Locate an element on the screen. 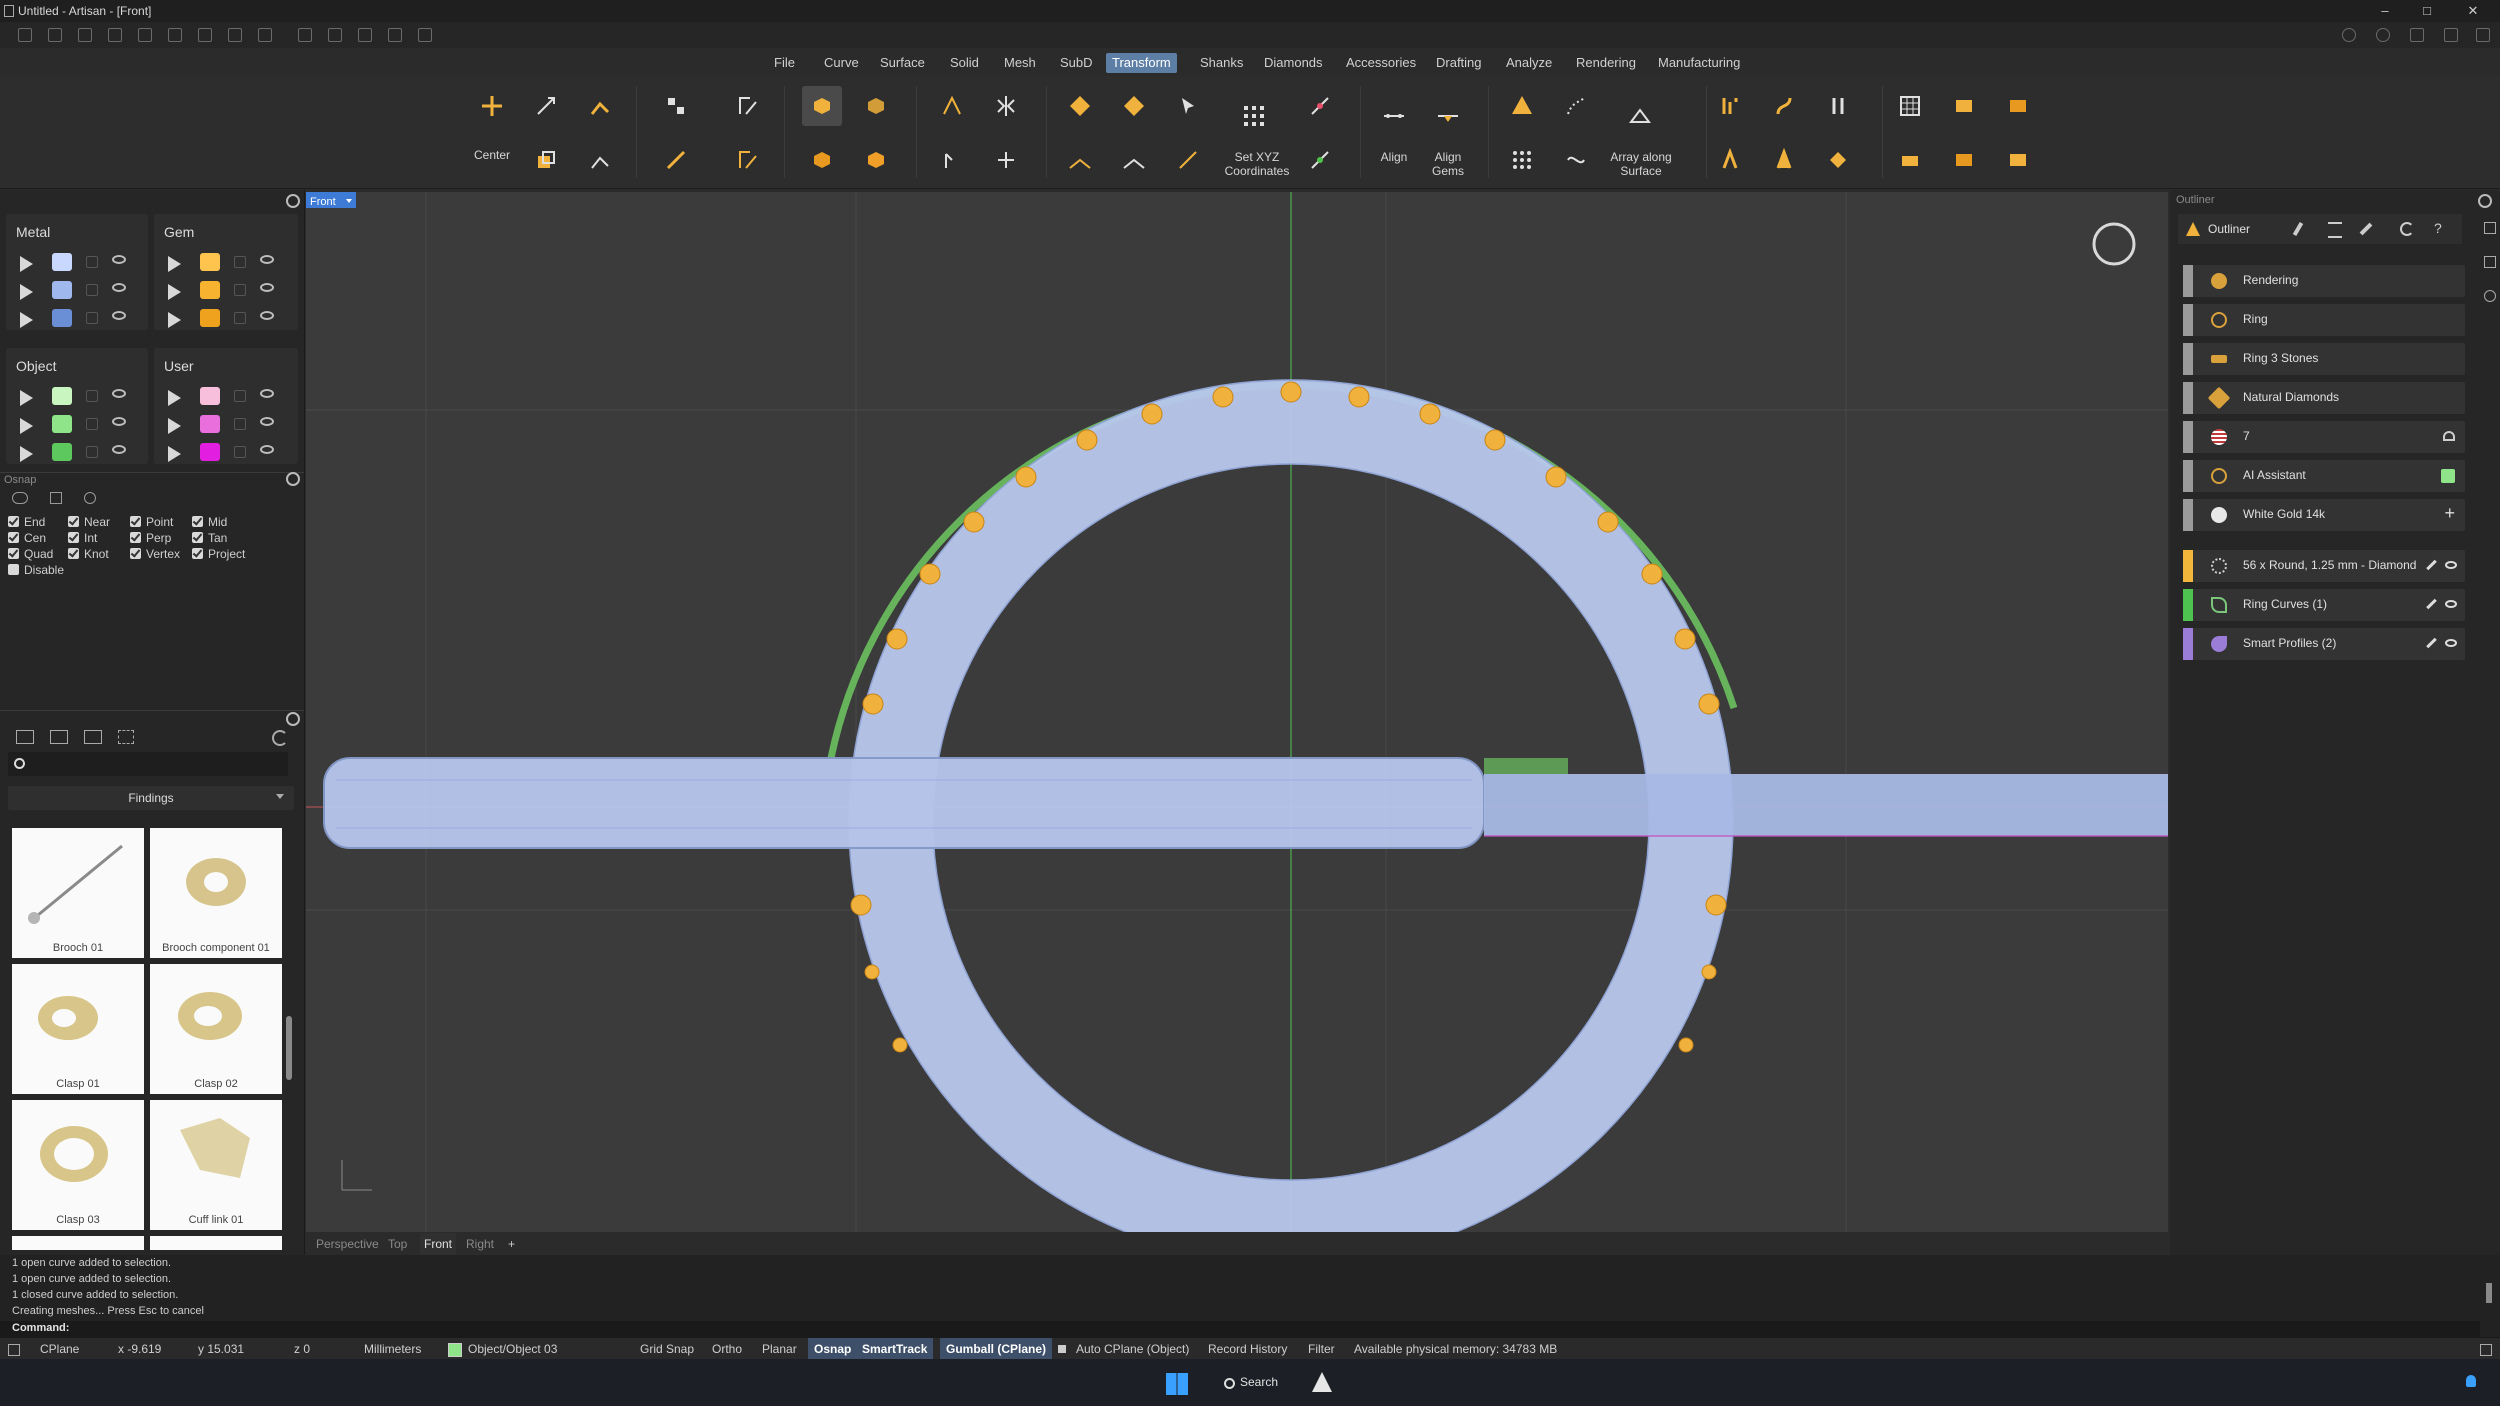 The width and height of the screenshot is (2500, 1406). twist-button is located at coordinates (1784, 106).